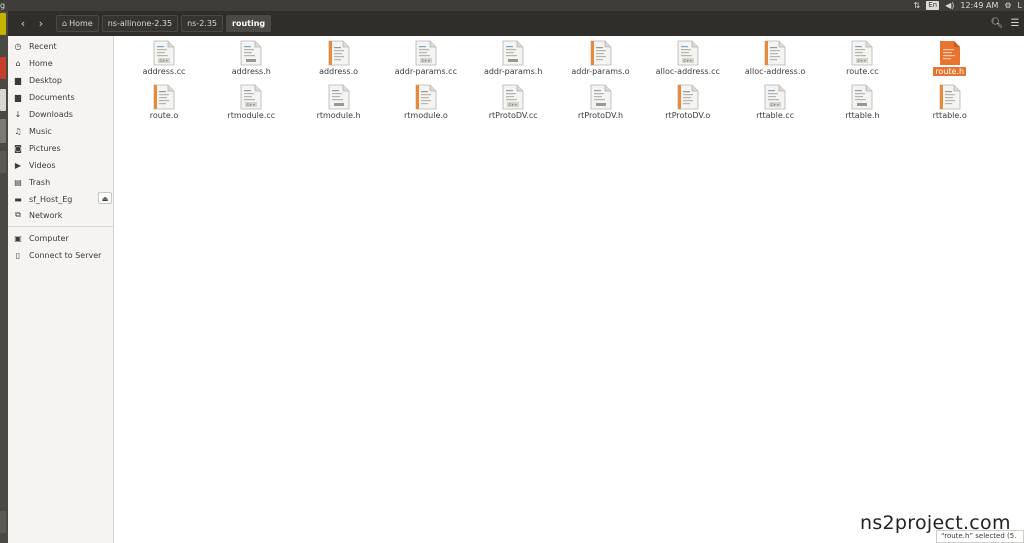 The width and height of the screenshot is (1024, 543). What do you see at coordinates (52, 97) in the screenshot?
I see `sidebar-item-label: Documents` at bounding box center [52, 97].